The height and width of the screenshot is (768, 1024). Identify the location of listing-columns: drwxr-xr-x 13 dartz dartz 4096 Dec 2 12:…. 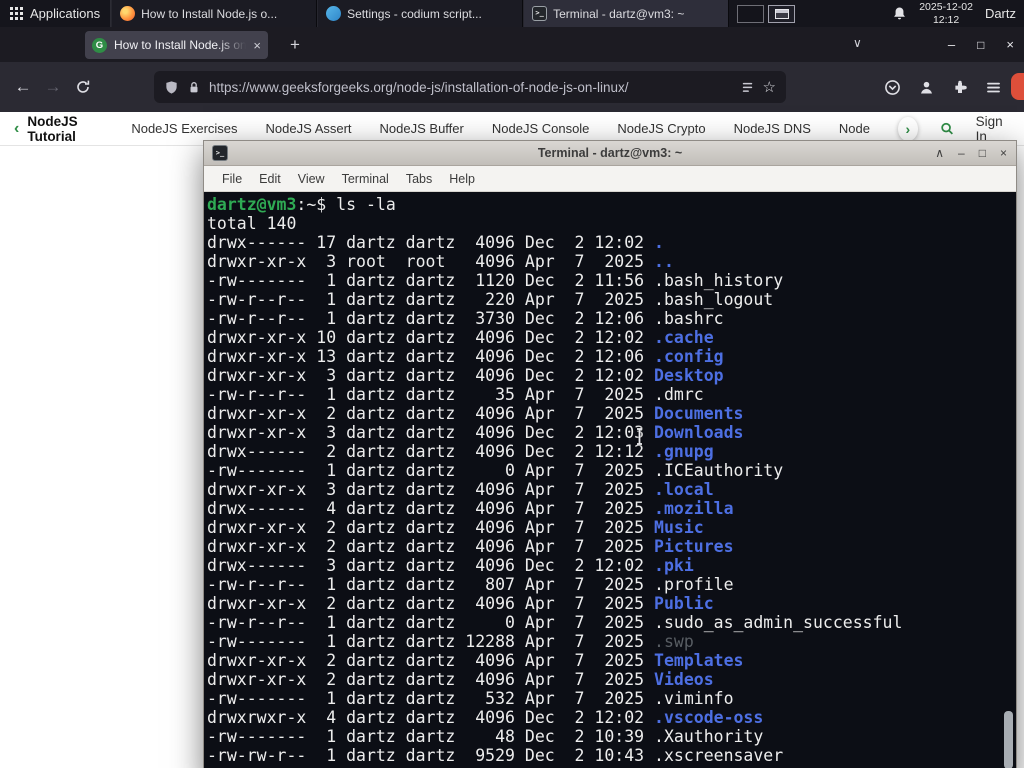
(431, 356).